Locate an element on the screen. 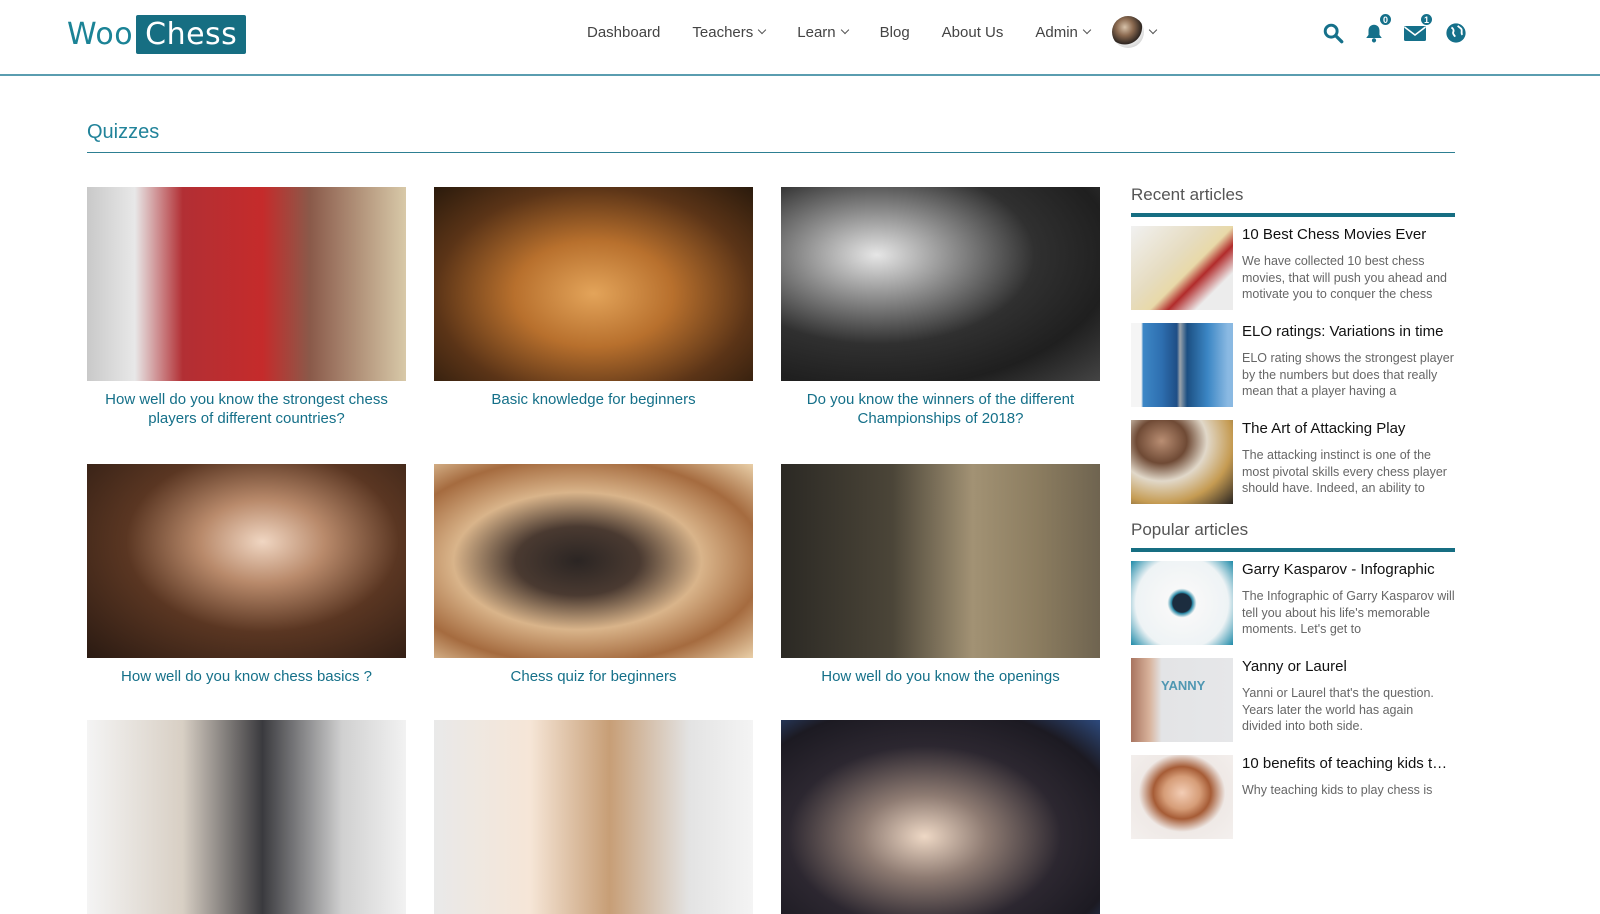  nav-about-us: About Us is located at coordinates (973, 32).